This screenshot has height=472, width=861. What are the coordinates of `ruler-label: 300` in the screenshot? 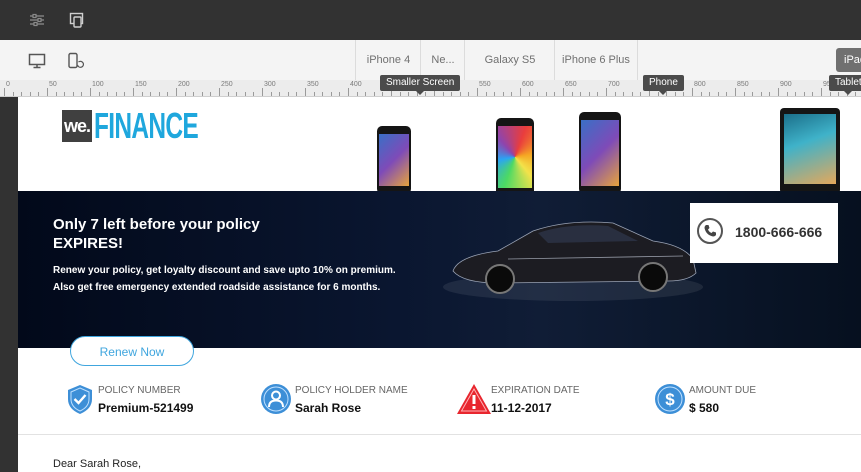 It's located at (270, 84).